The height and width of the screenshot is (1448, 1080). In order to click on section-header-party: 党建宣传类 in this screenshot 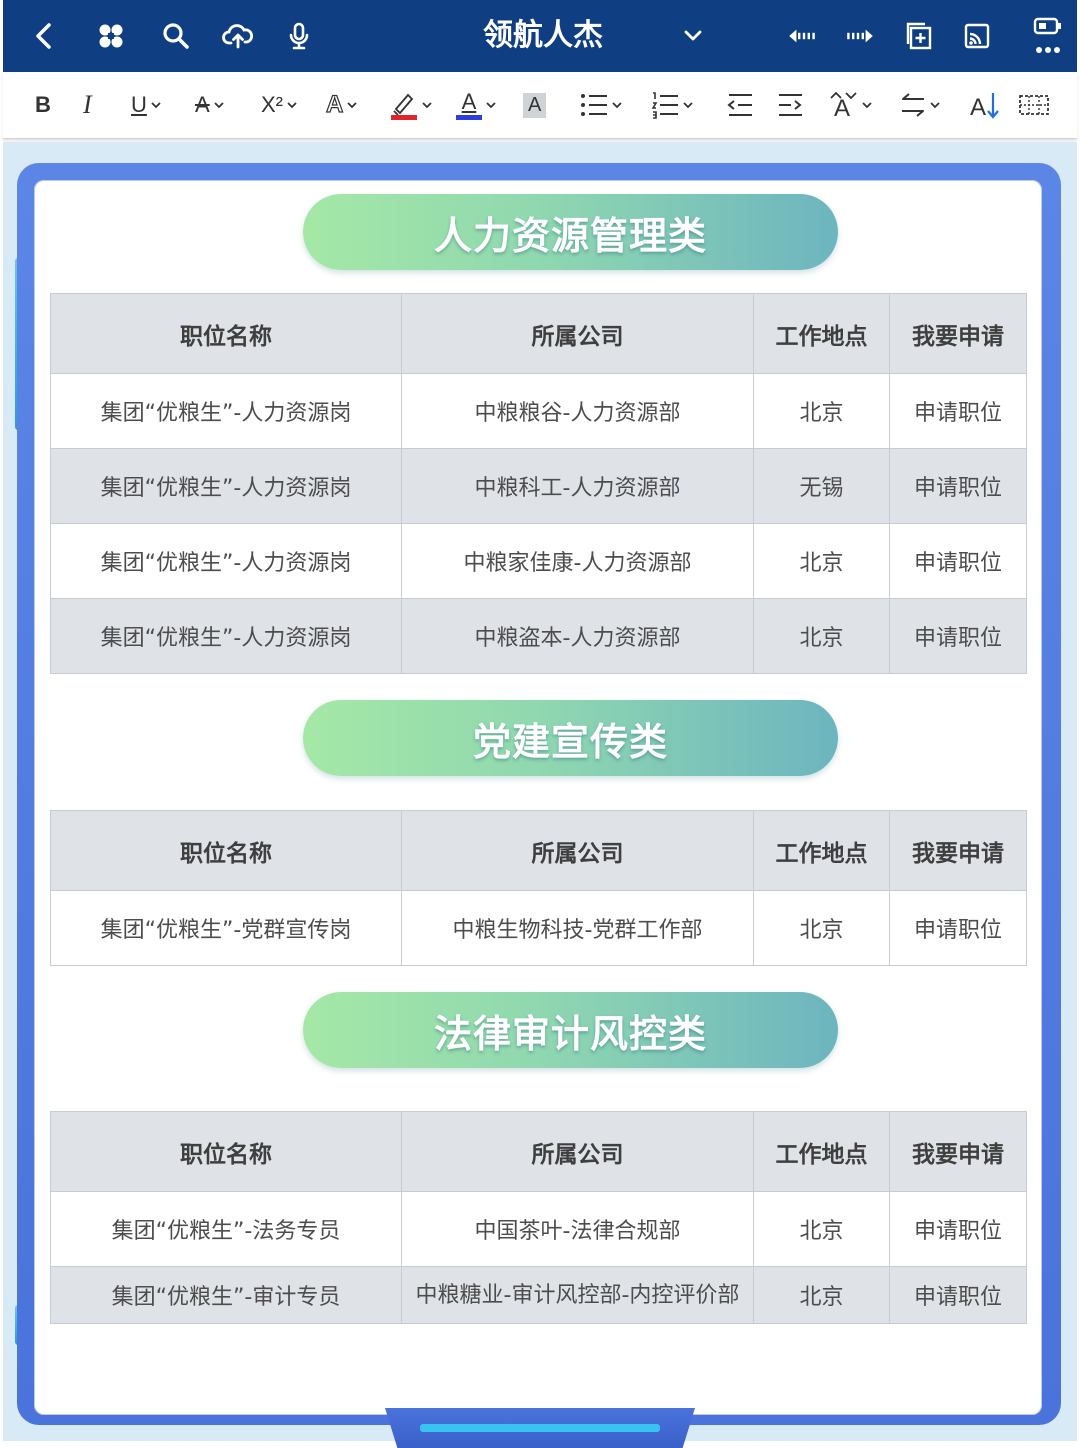, I will do `click(570, 738)`.